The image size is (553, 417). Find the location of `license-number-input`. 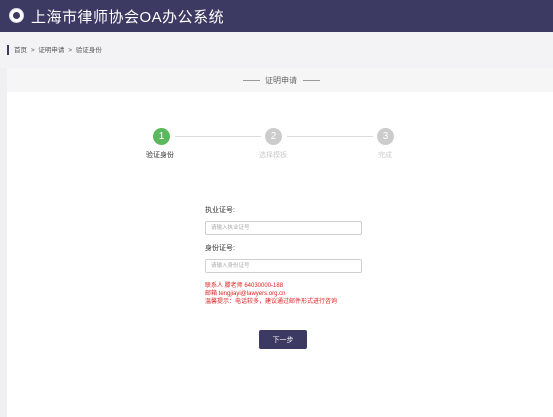

license-number-input is located at coordinates (283, 228).